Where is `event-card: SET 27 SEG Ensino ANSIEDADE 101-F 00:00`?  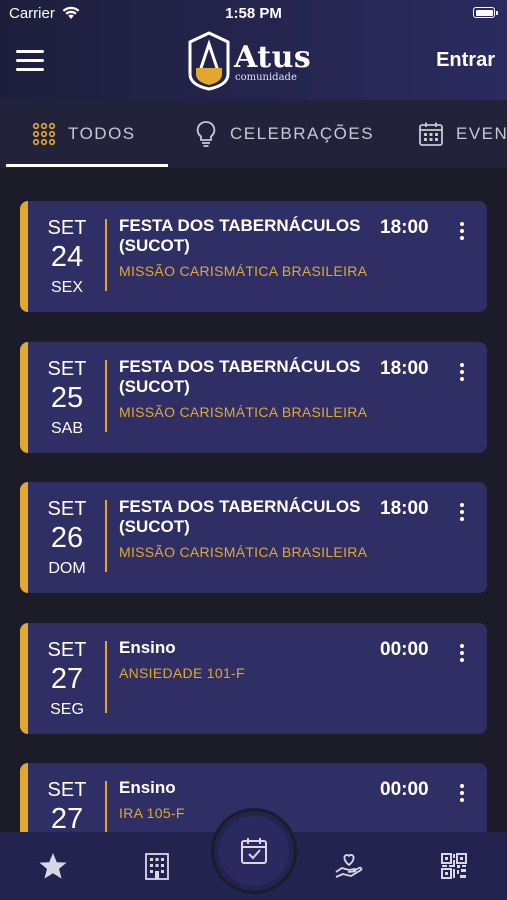
event-card: SET 27 SEG Ensino ANSIEDADE 101-F 00:00 is located at coordinates (253, 678).